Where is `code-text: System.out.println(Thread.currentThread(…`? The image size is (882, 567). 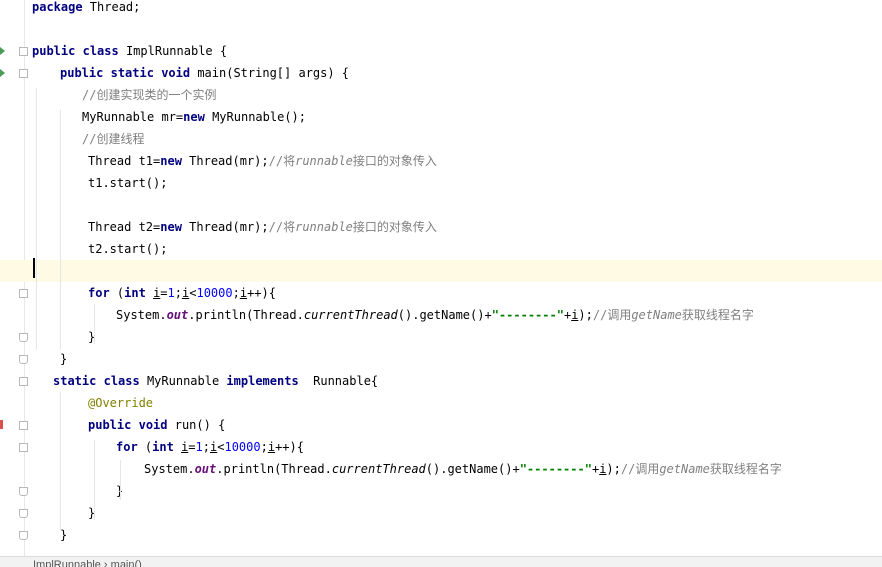
code-text: System.out.println(Thread.currentThread(… is located at coordinates (463, 469).